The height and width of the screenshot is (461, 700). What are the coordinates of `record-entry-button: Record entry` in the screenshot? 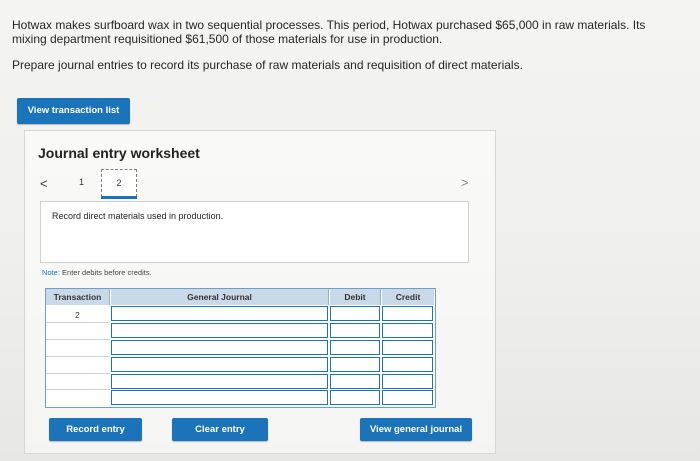 It's located at (95, 429).